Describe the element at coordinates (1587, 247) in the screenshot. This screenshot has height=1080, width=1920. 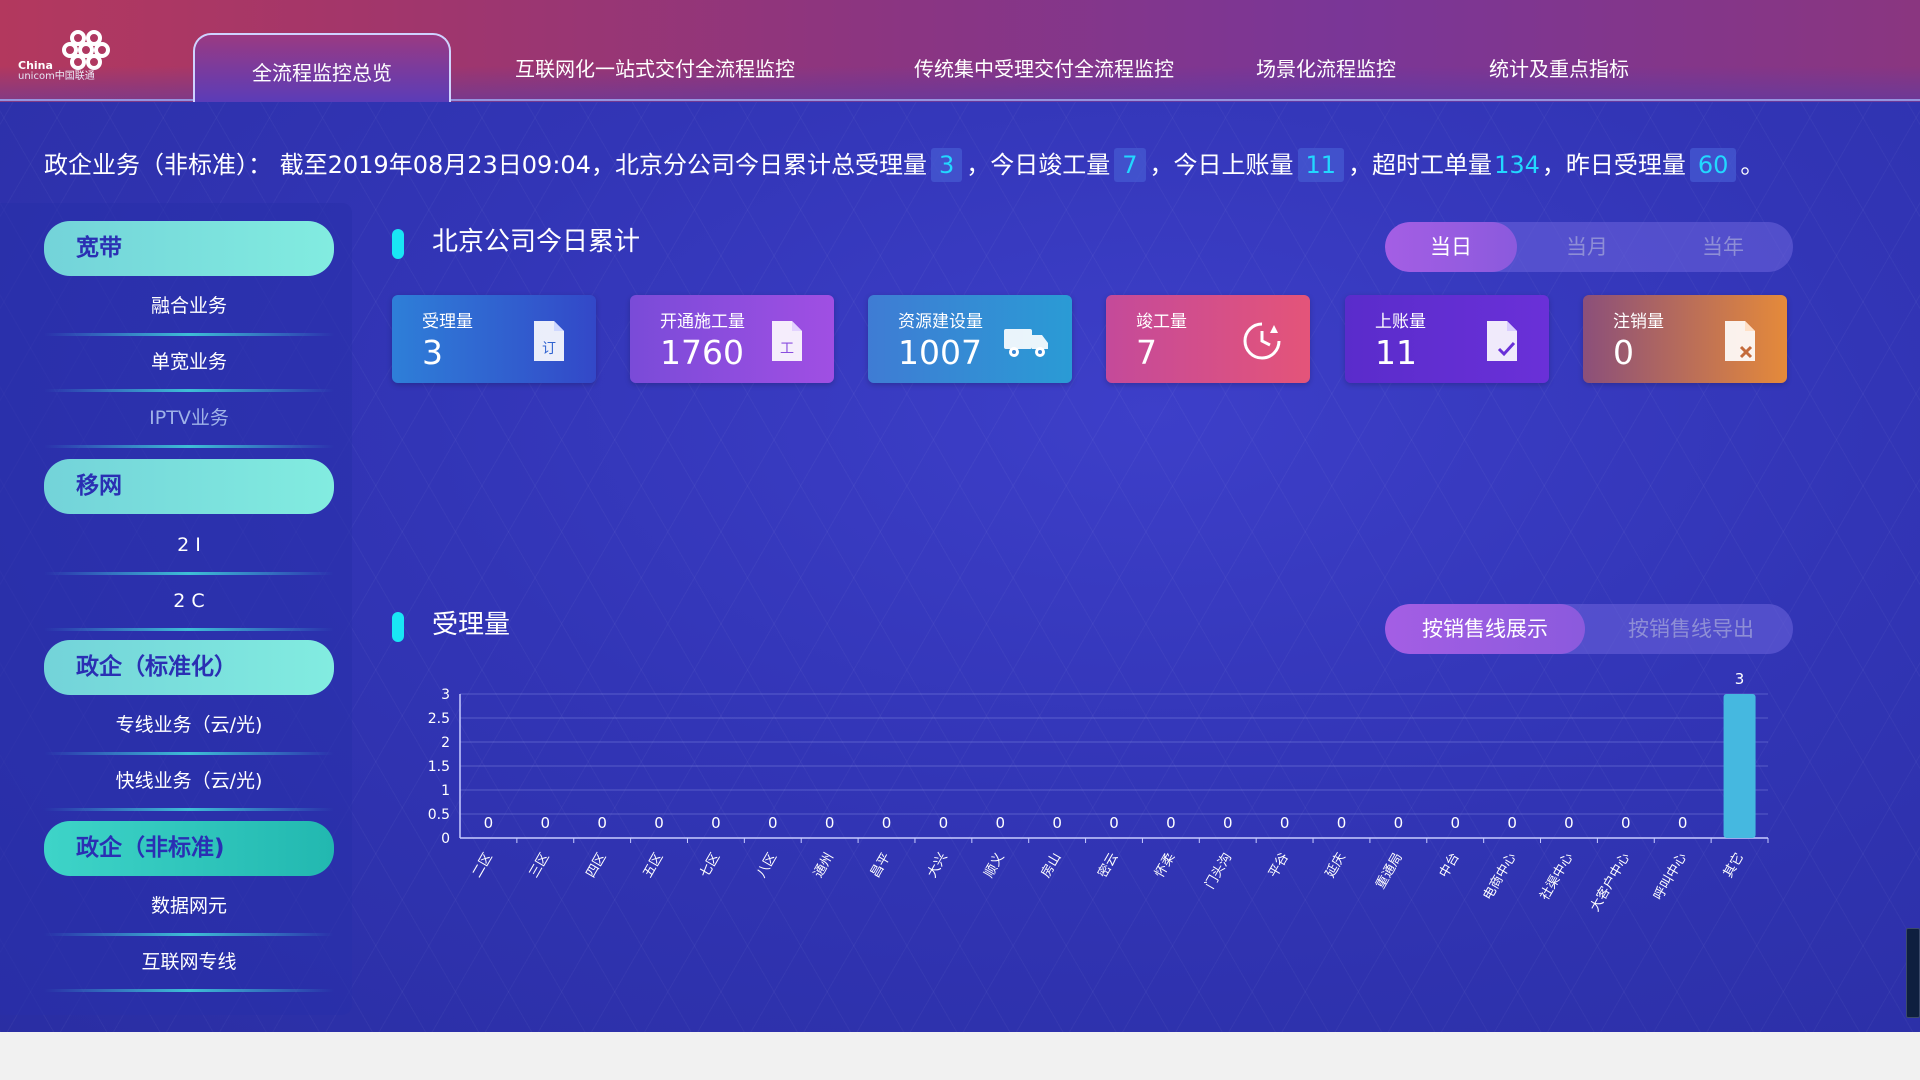
I see `period-tab-month: 当月` at that location.